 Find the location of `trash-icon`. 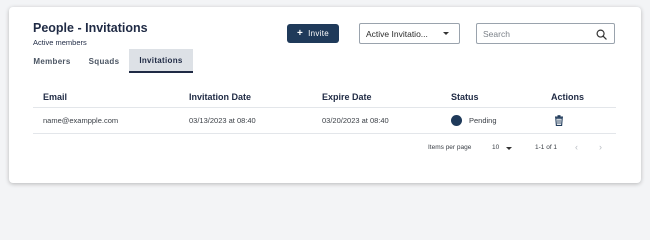

trash-icon is located at coordinates (559, 120).